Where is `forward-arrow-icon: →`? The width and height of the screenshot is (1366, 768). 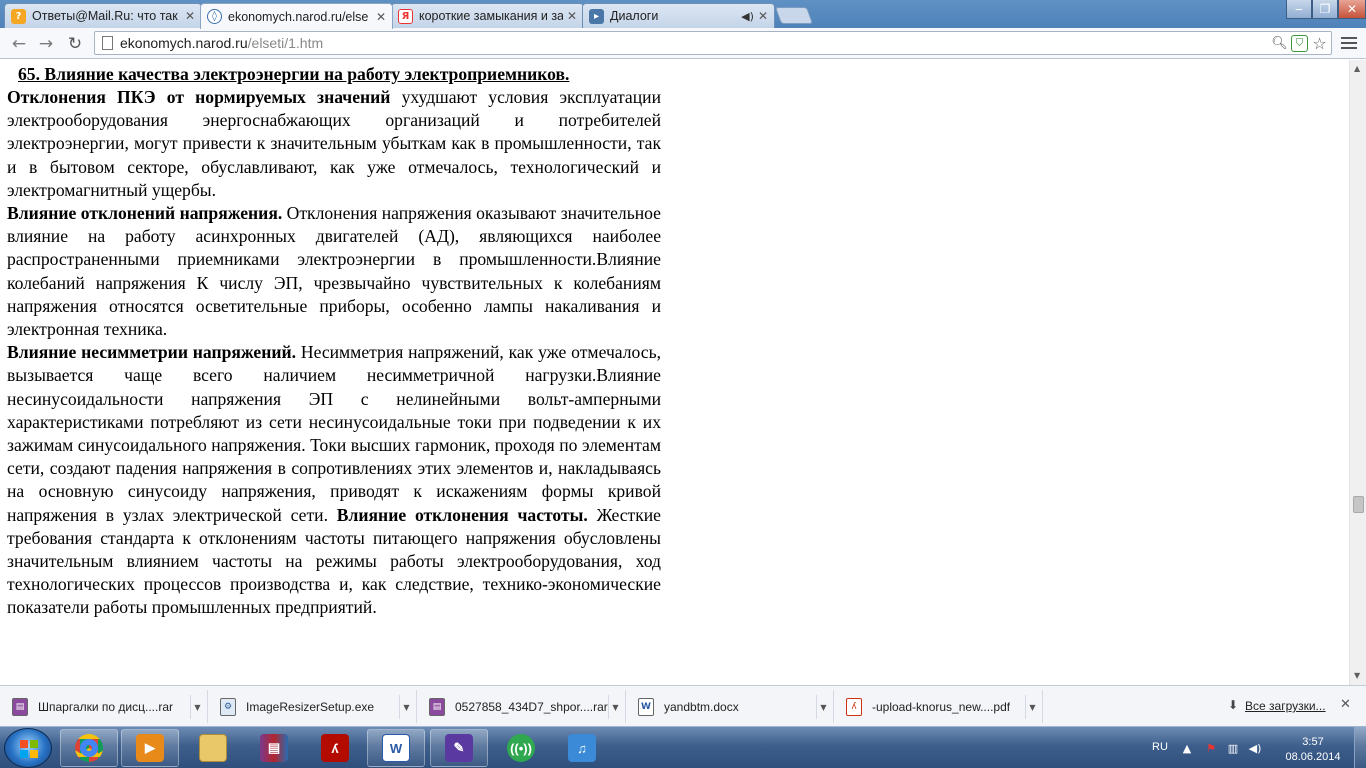 forward-arrow-icon: → is located at coordinates (46, 44).